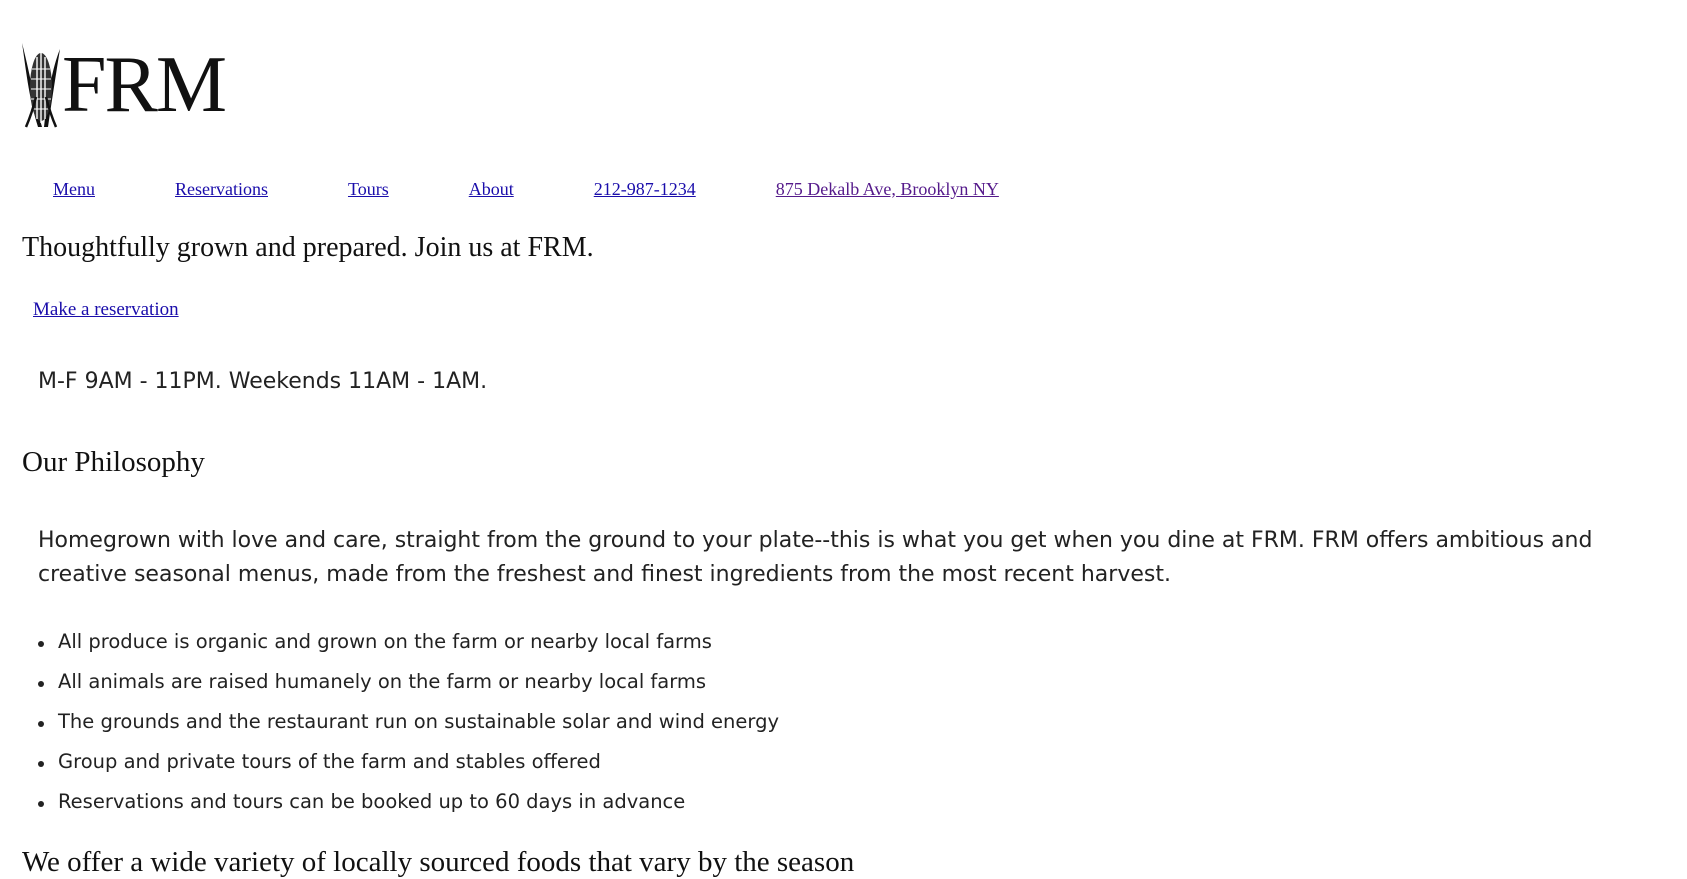  I want to click on nav-link-reservations: Reservations, so click(221, 189).